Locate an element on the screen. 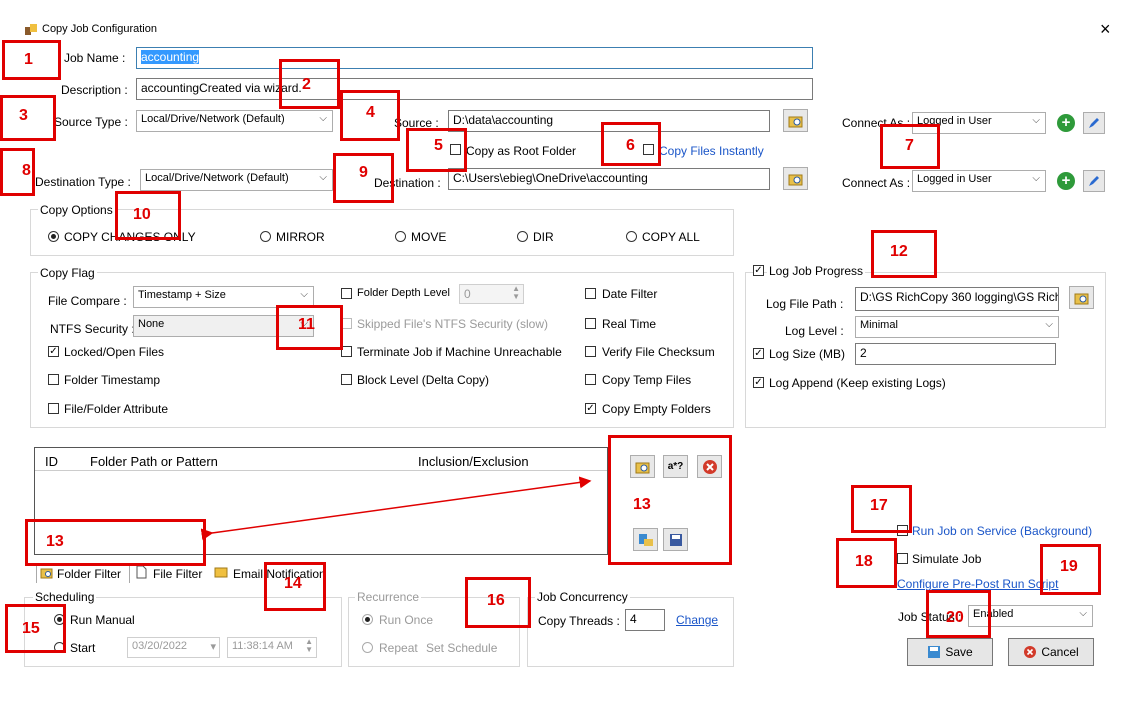  file-folder-attr-checkbox is located at coordinates (53, 408).